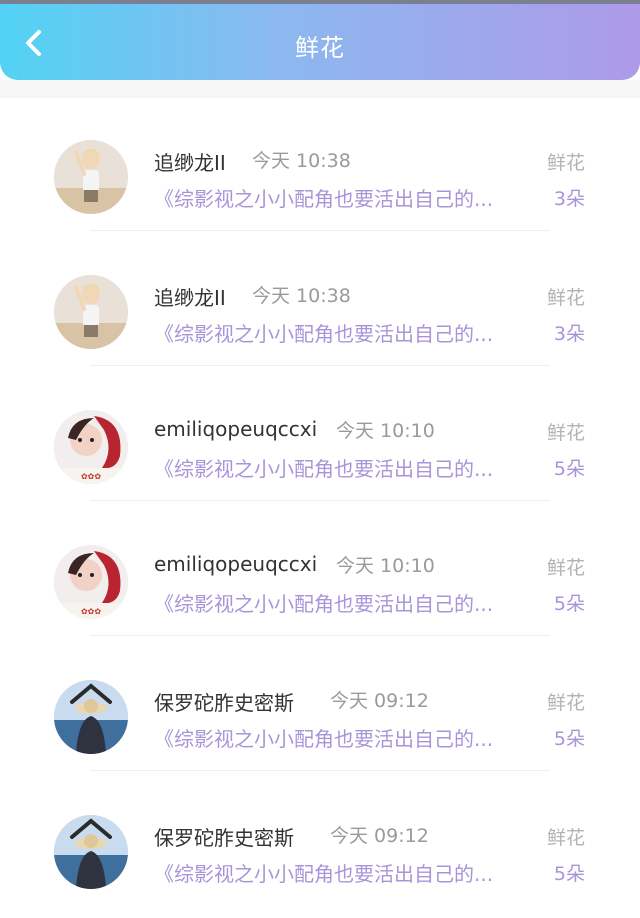  I want to click on header-bar: 鲜花, so click(320, 42).